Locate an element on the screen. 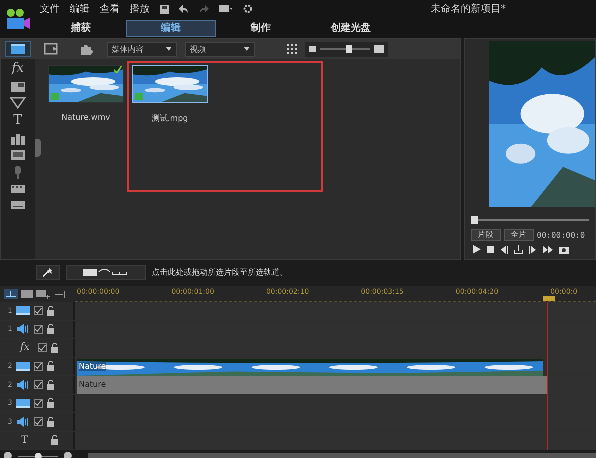 Image resolution: width=596 pixels, height=458 pixels. zoom-out-button is located at coordinates (8, 455).